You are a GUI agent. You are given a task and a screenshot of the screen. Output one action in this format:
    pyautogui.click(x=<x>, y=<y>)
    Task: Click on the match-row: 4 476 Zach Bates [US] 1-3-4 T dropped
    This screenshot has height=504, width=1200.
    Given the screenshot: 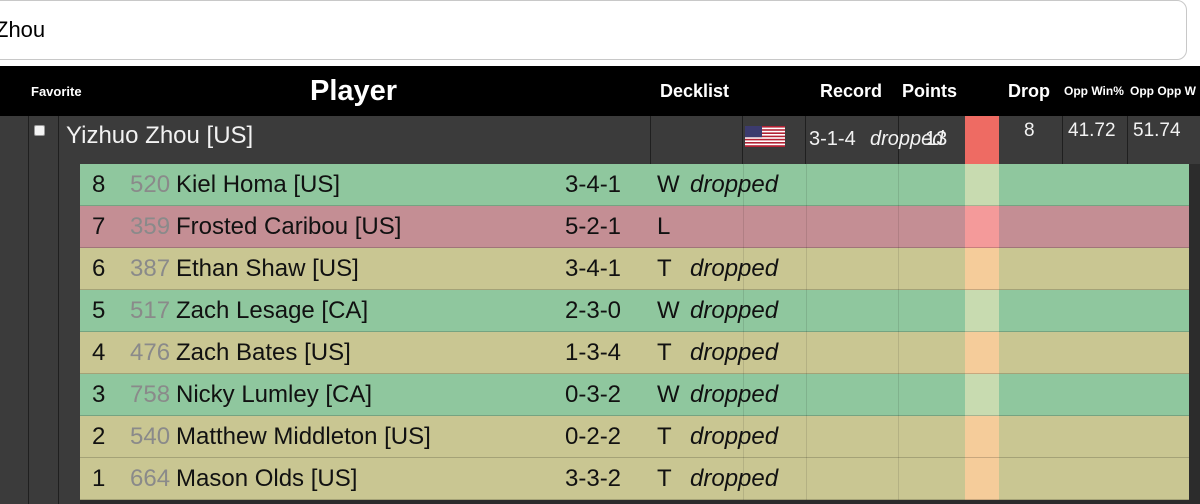 What is the action you would take?
    pyautogui.click(x=634, y=353)
    